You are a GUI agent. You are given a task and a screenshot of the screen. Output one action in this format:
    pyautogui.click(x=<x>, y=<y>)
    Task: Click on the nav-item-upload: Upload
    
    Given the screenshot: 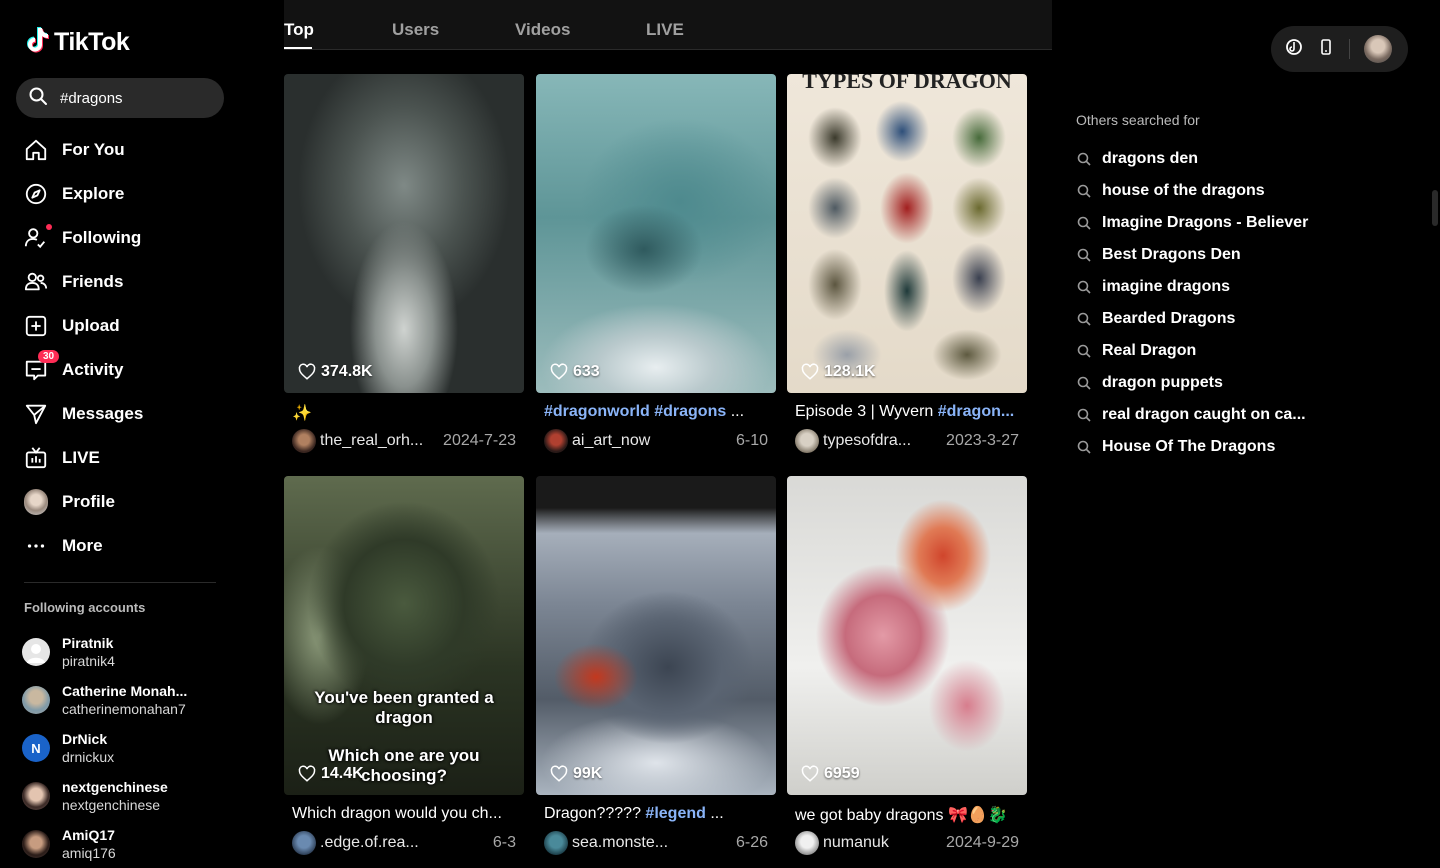 What is the action you would take?
    pyautogui.click(x=120, y=326)
    